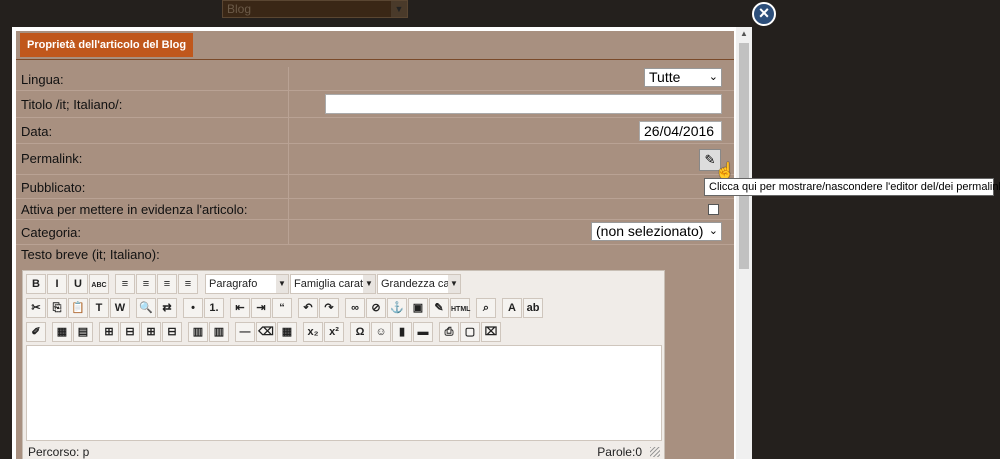 This screenshot has width=1000, height=459. I want to click on paste-text-button: T, so click(99, 308).